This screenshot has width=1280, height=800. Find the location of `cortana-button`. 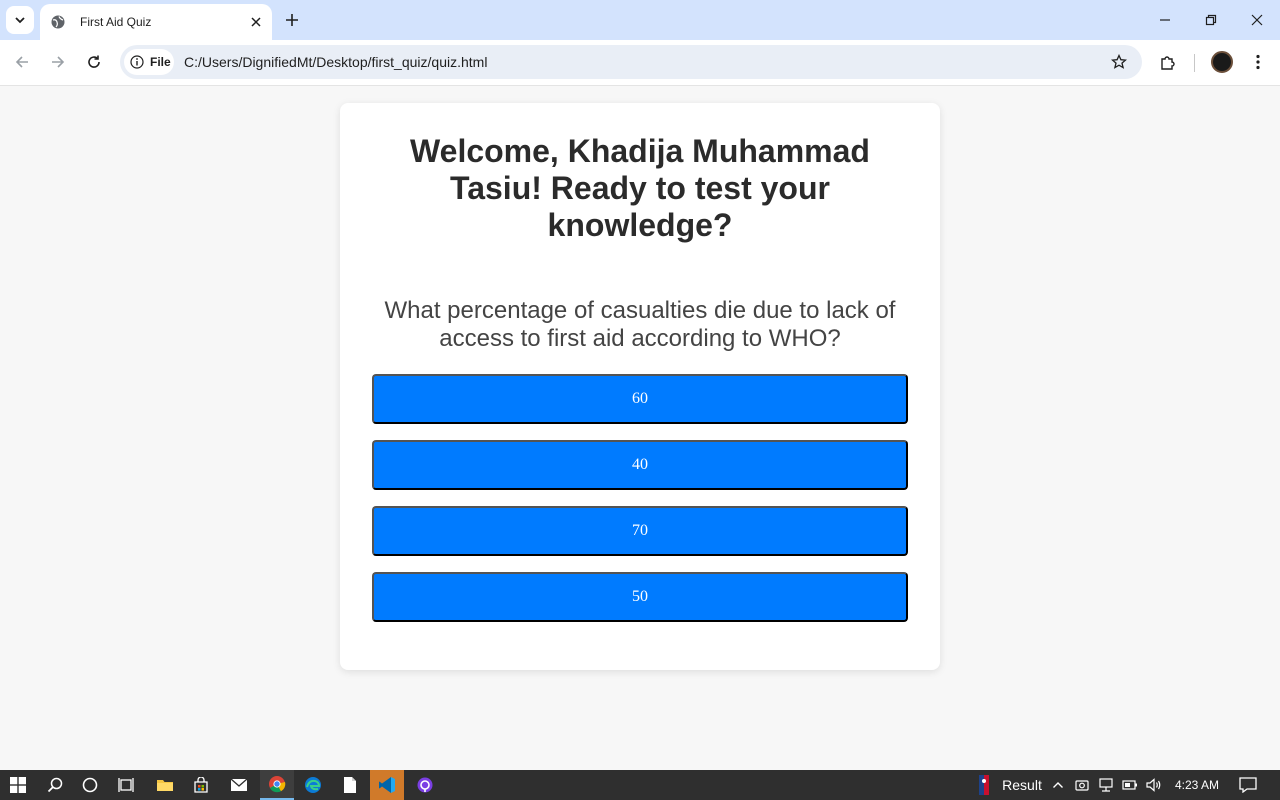

cortana-button is located at coordinates (90, 785).